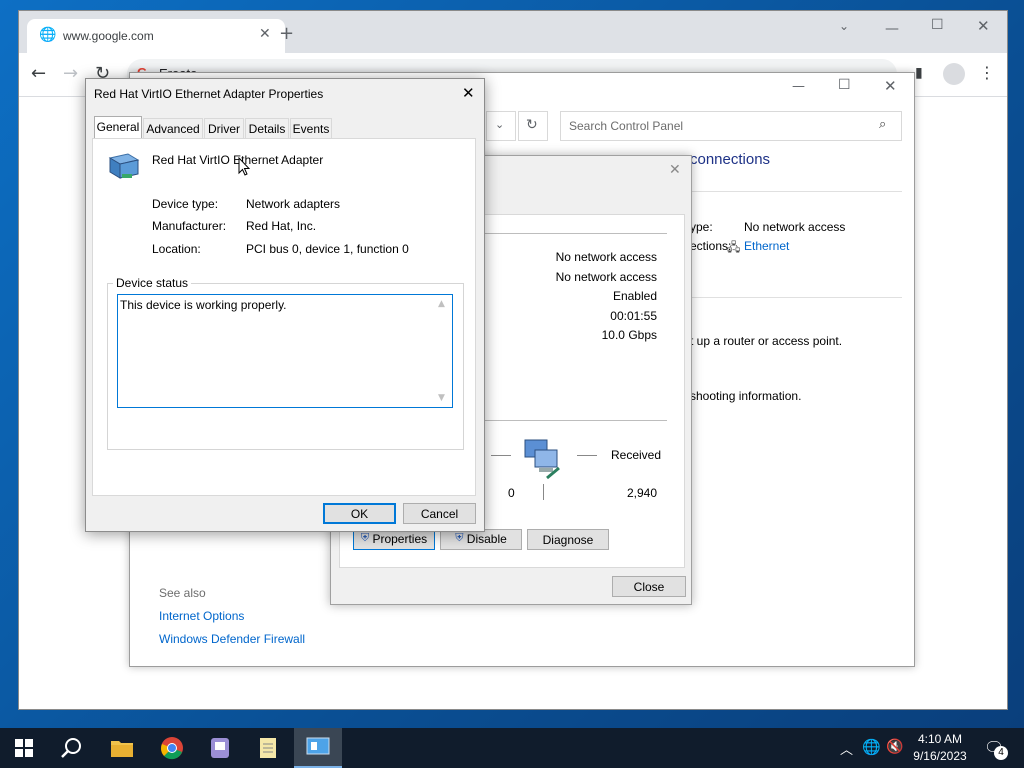 Image resolution: width=1024 pixels, height=768 pixels. What do you see at coordinates (633, 316) in the screenshot?
I see `duration-value: 00:01:55` at bounding box center [633, 316].